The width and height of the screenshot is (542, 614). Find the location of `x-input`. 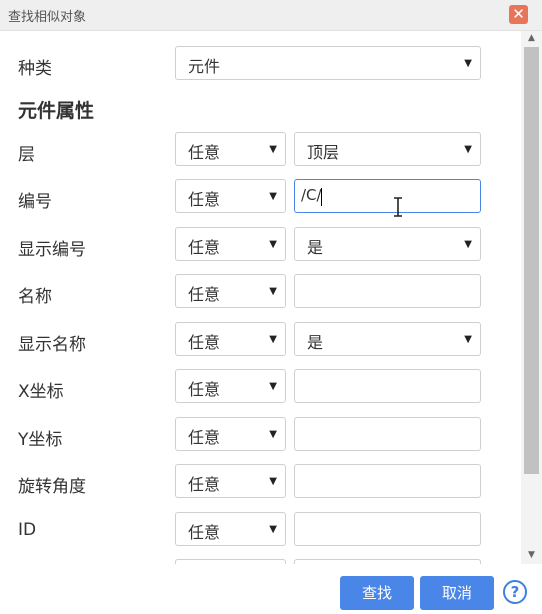

x-input is located at coordinates (387, 386).